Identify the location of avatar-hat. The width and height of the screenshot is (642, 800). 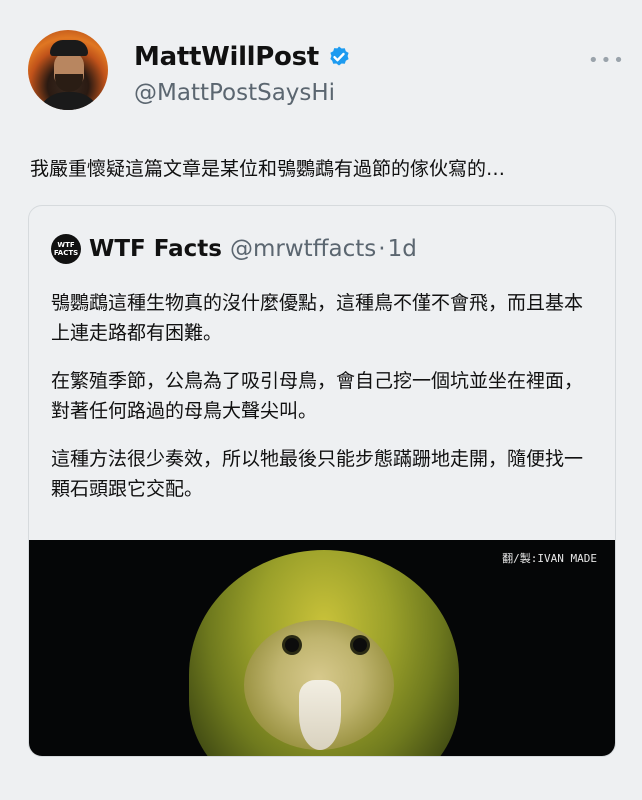
(69, 48).